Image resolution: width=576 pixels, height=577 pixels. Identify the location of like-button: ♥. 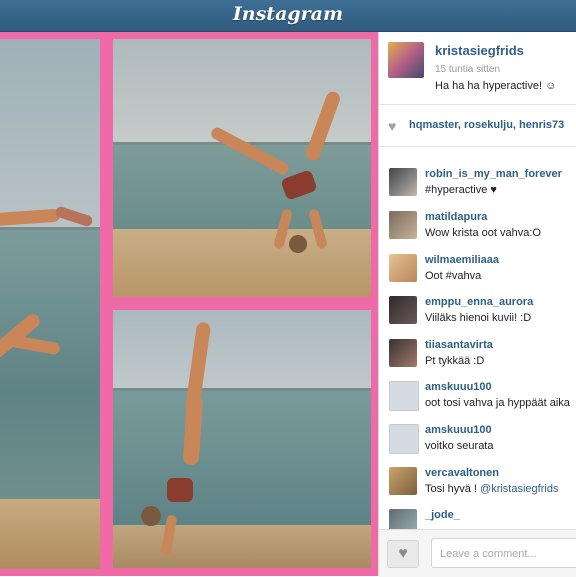
(403, 554).